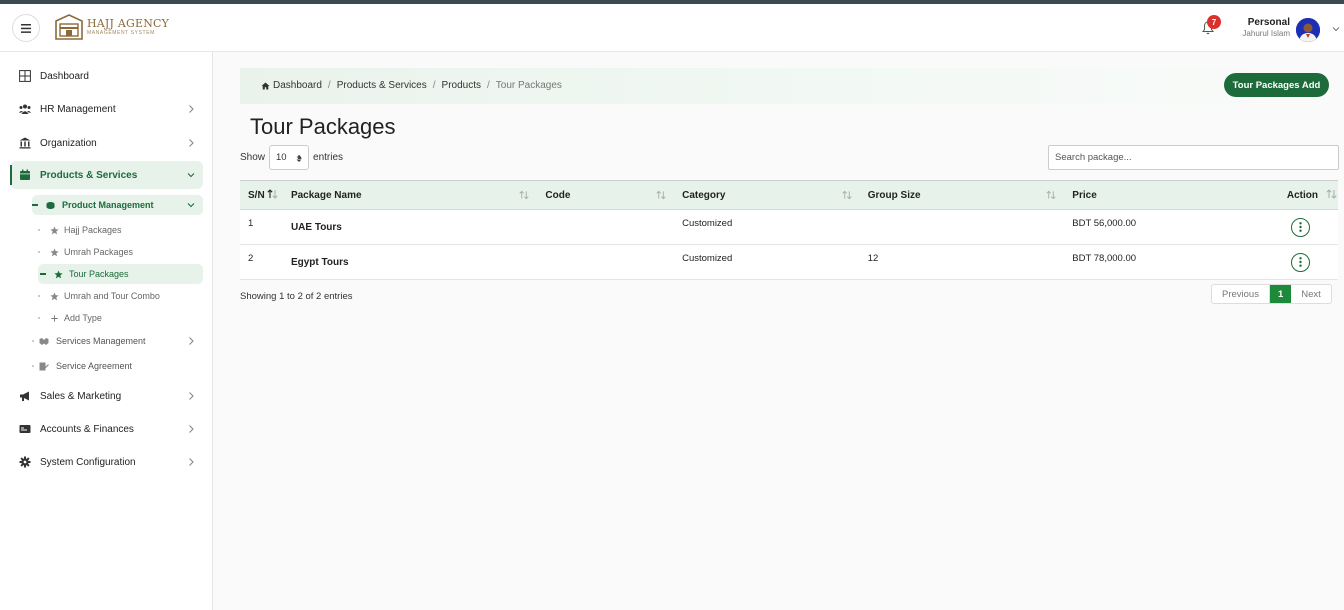 The width and height of the screenshot is (1344, 610). What do you see at coordinates (1171, 262) in the screenshot?
I see `cell-price: BDT 78,000.00` at bounding box center [1171, 262].